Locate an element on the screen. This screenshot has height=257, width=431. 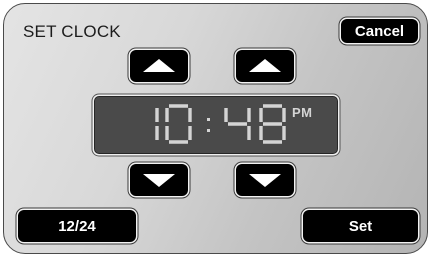
minute-tens-digit is located at coordinates (237, 124).